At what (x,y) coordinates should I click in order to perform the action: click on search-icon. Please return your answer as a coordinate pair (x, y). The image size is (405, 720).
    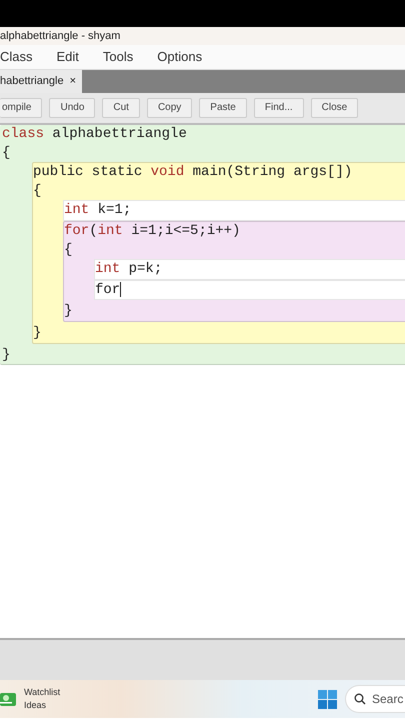
    Looking at the image, I should click on (360, 699).